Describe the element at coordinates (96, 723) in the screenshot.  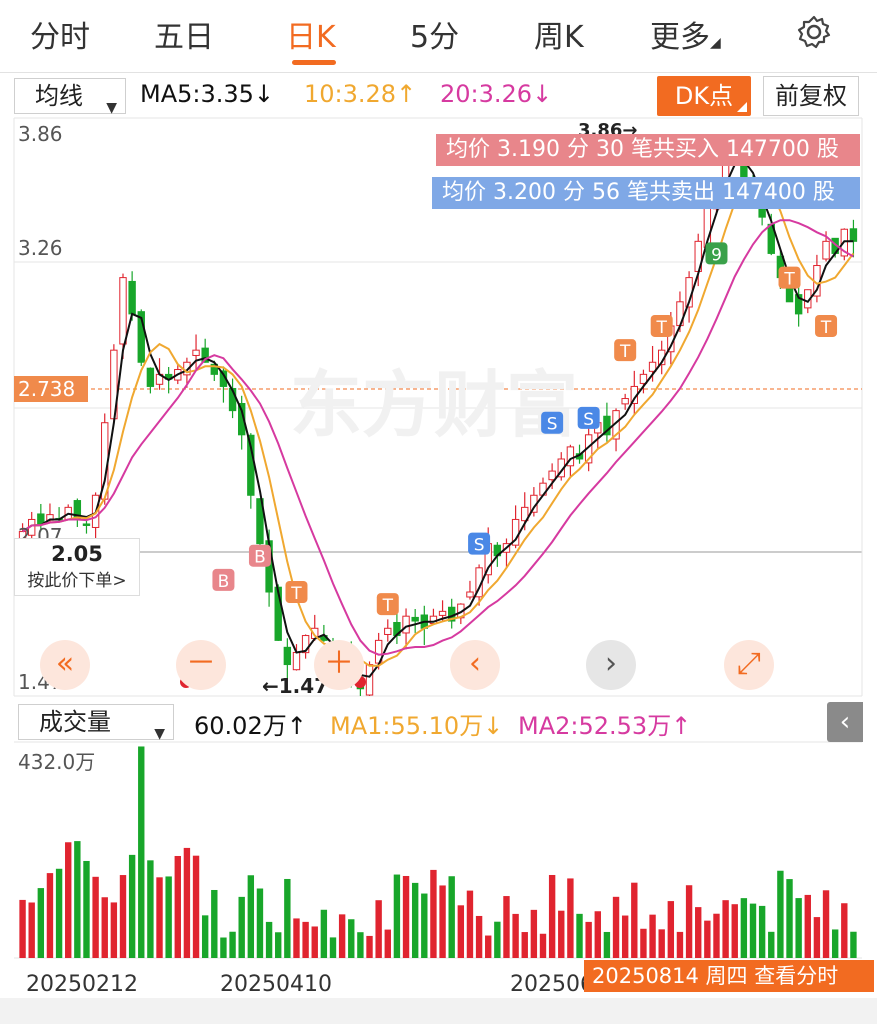
I see `volume-indicator-select: 成交量 ▼` at that location.